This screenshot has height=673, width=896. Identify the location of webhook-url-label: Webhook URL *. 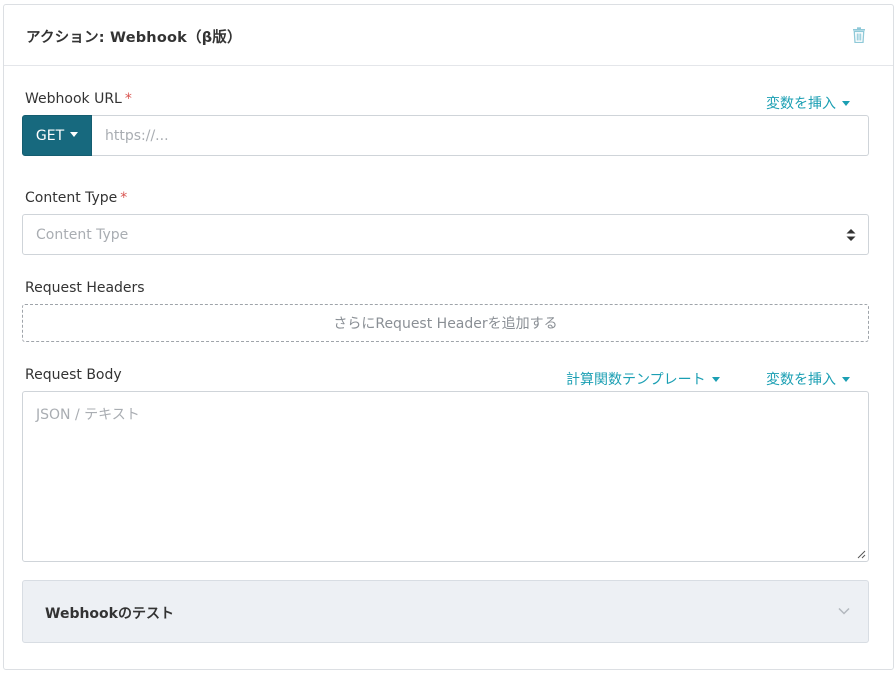
(78, 99).